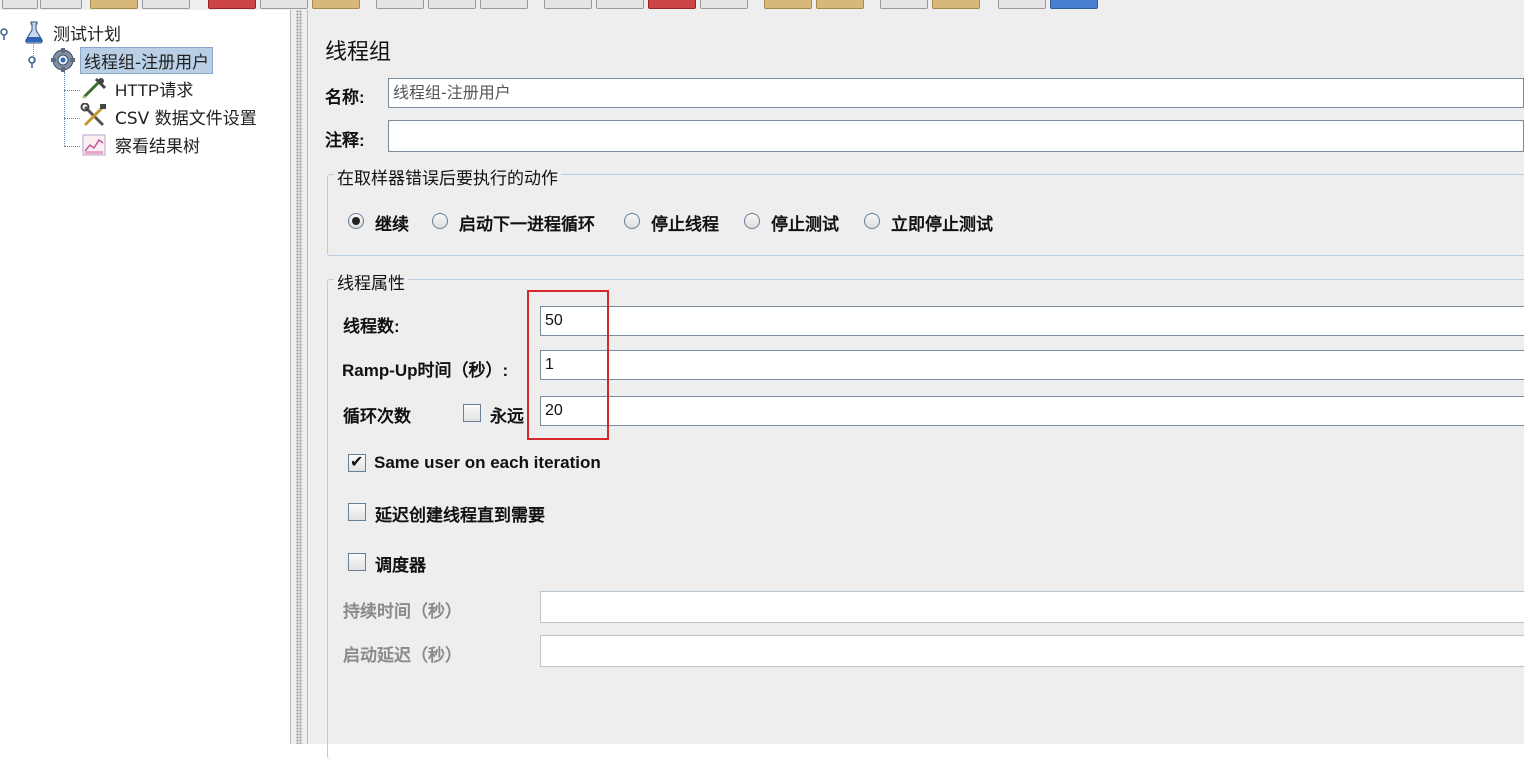 The image size is (1524, 759). Describe the element at coordinates (762, 5) in the screenshot. I see `toolbar` at that location.